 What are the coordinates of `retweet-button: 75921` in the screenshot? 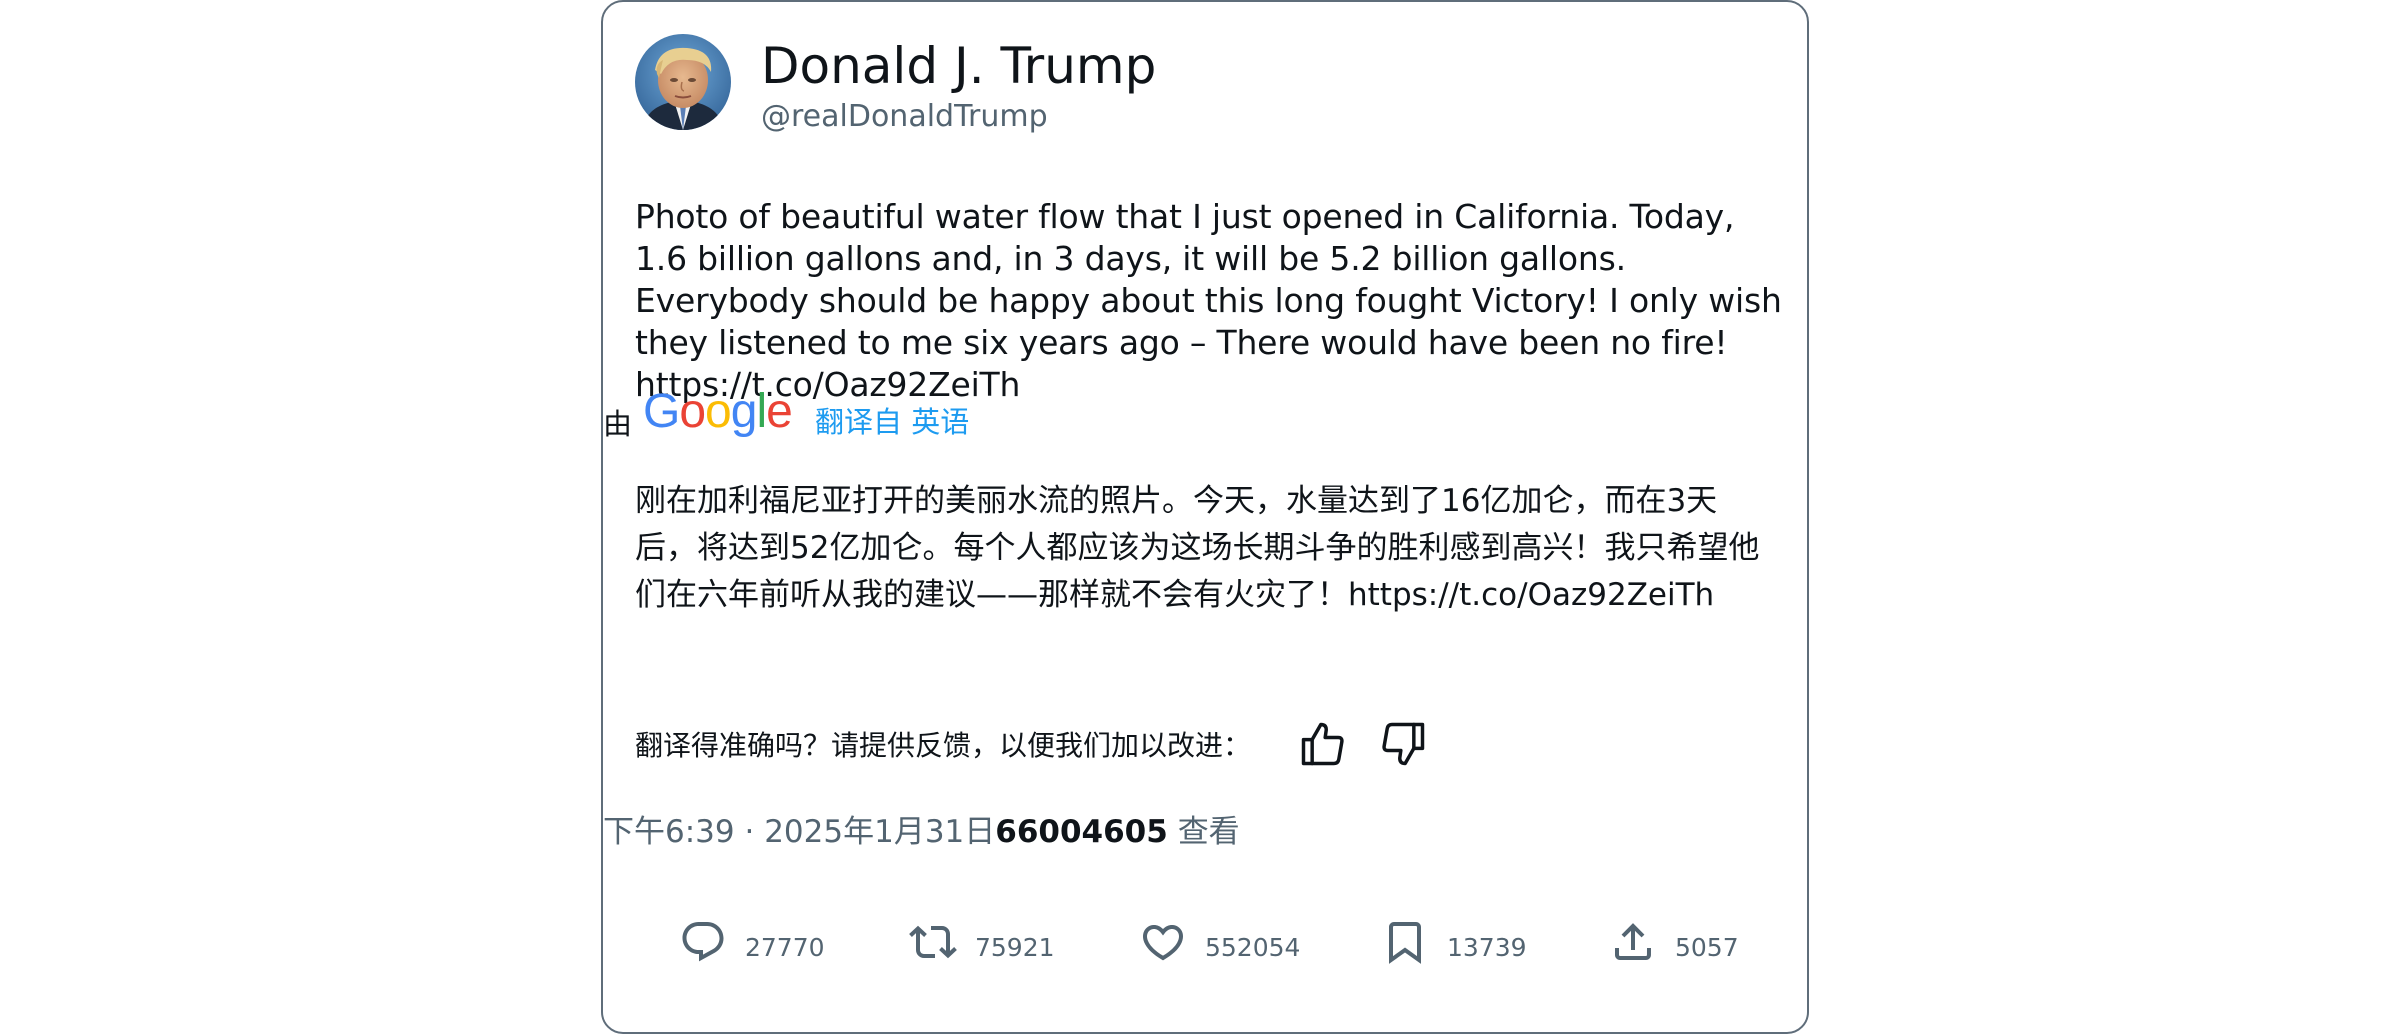 It's located at (989, 942).